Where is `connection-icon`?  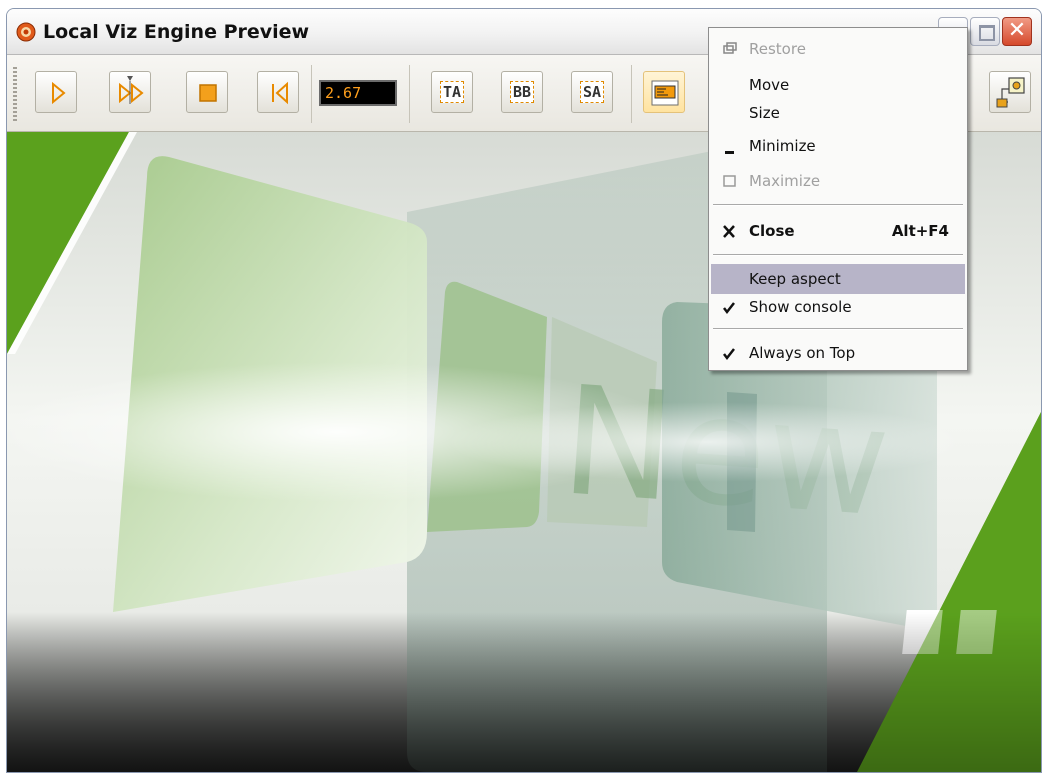
connection-icon is located at coordinates (1010, 92).